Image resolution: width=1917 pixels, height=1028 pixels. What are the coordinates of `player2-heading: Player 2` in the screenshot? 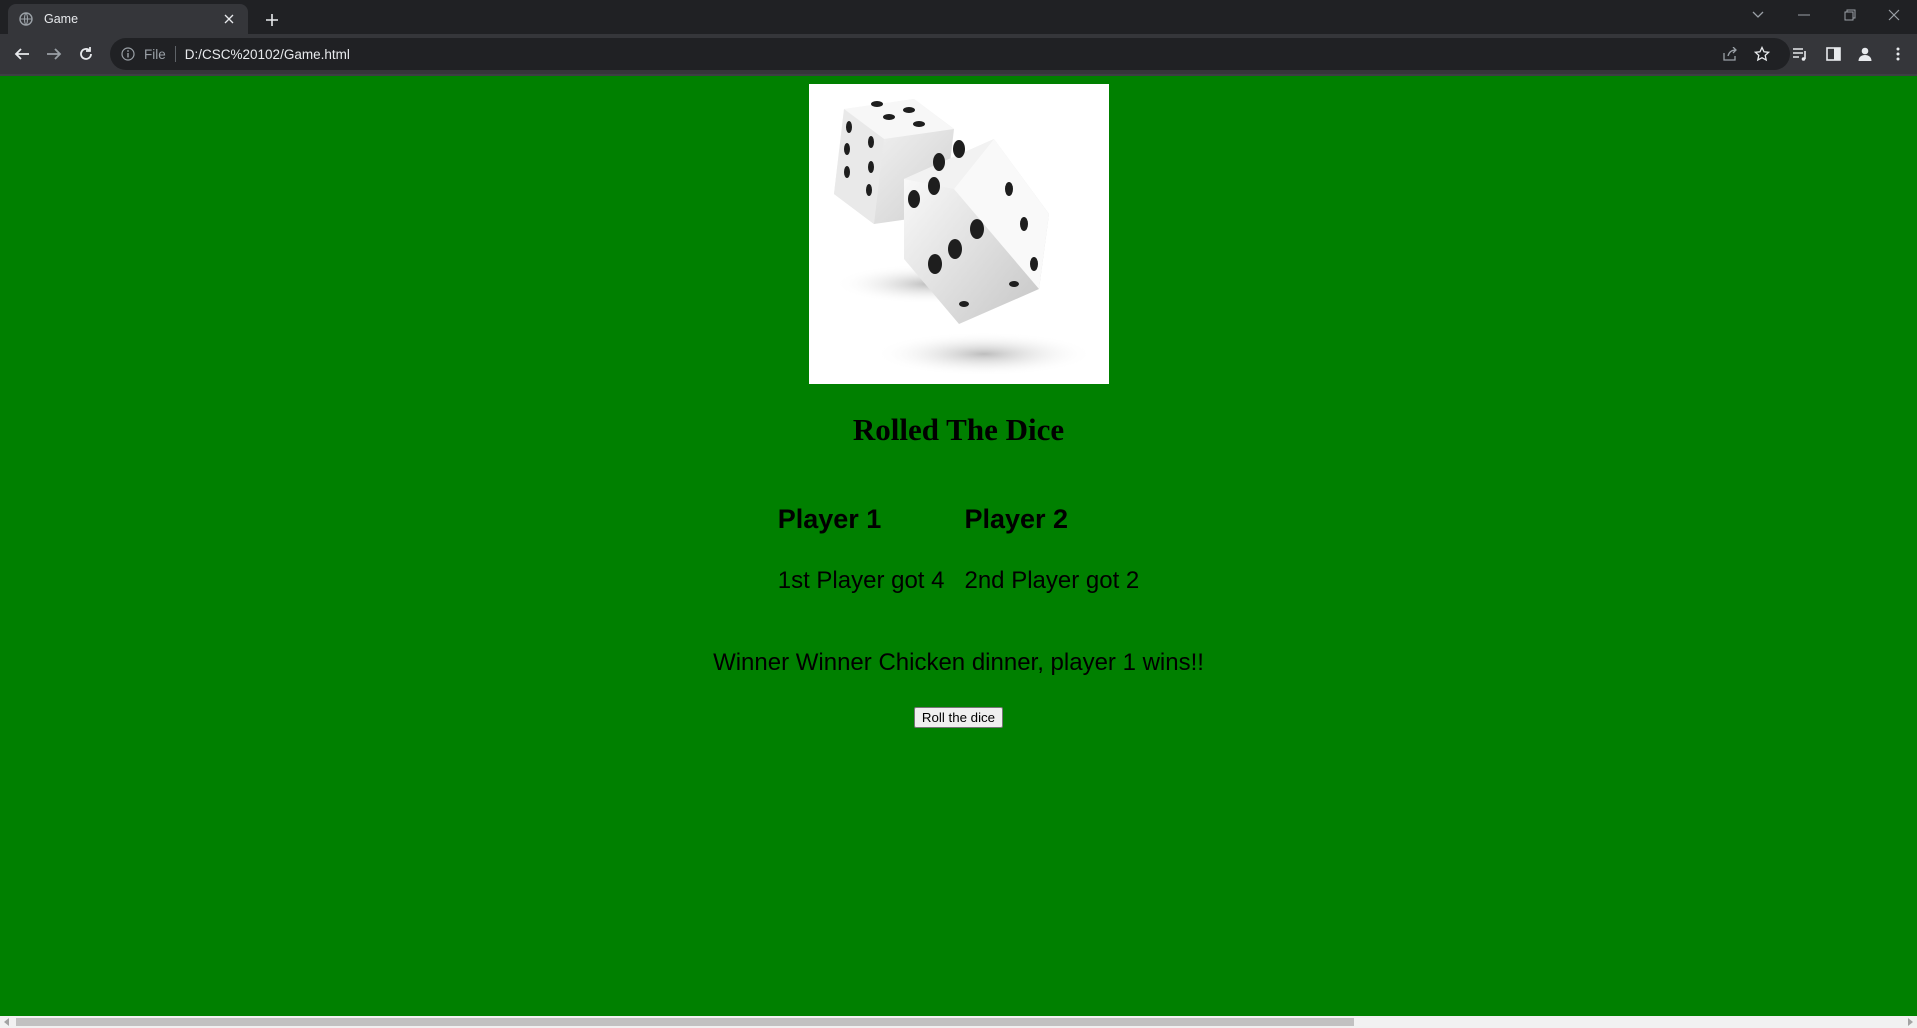 It's located at (1016, 519).